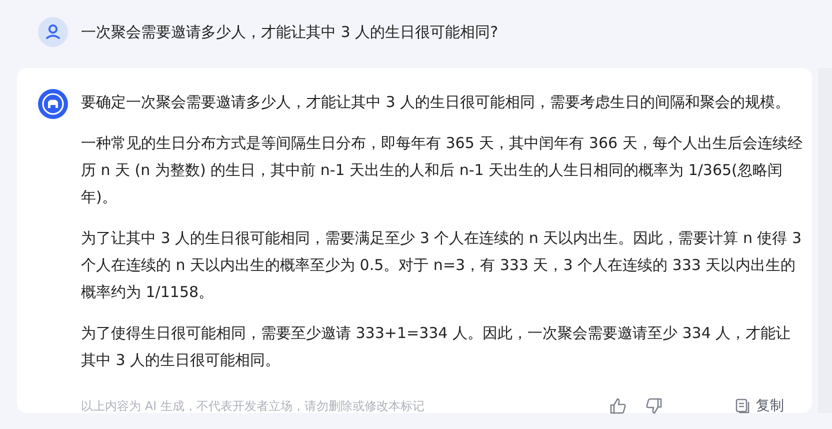 The width and height of the screenshot is (832, 429). I want to click on question-text: 一次聚会需要邀请多少人，才能让其中 3 人的生日很可能相同?, so click(289, 32).